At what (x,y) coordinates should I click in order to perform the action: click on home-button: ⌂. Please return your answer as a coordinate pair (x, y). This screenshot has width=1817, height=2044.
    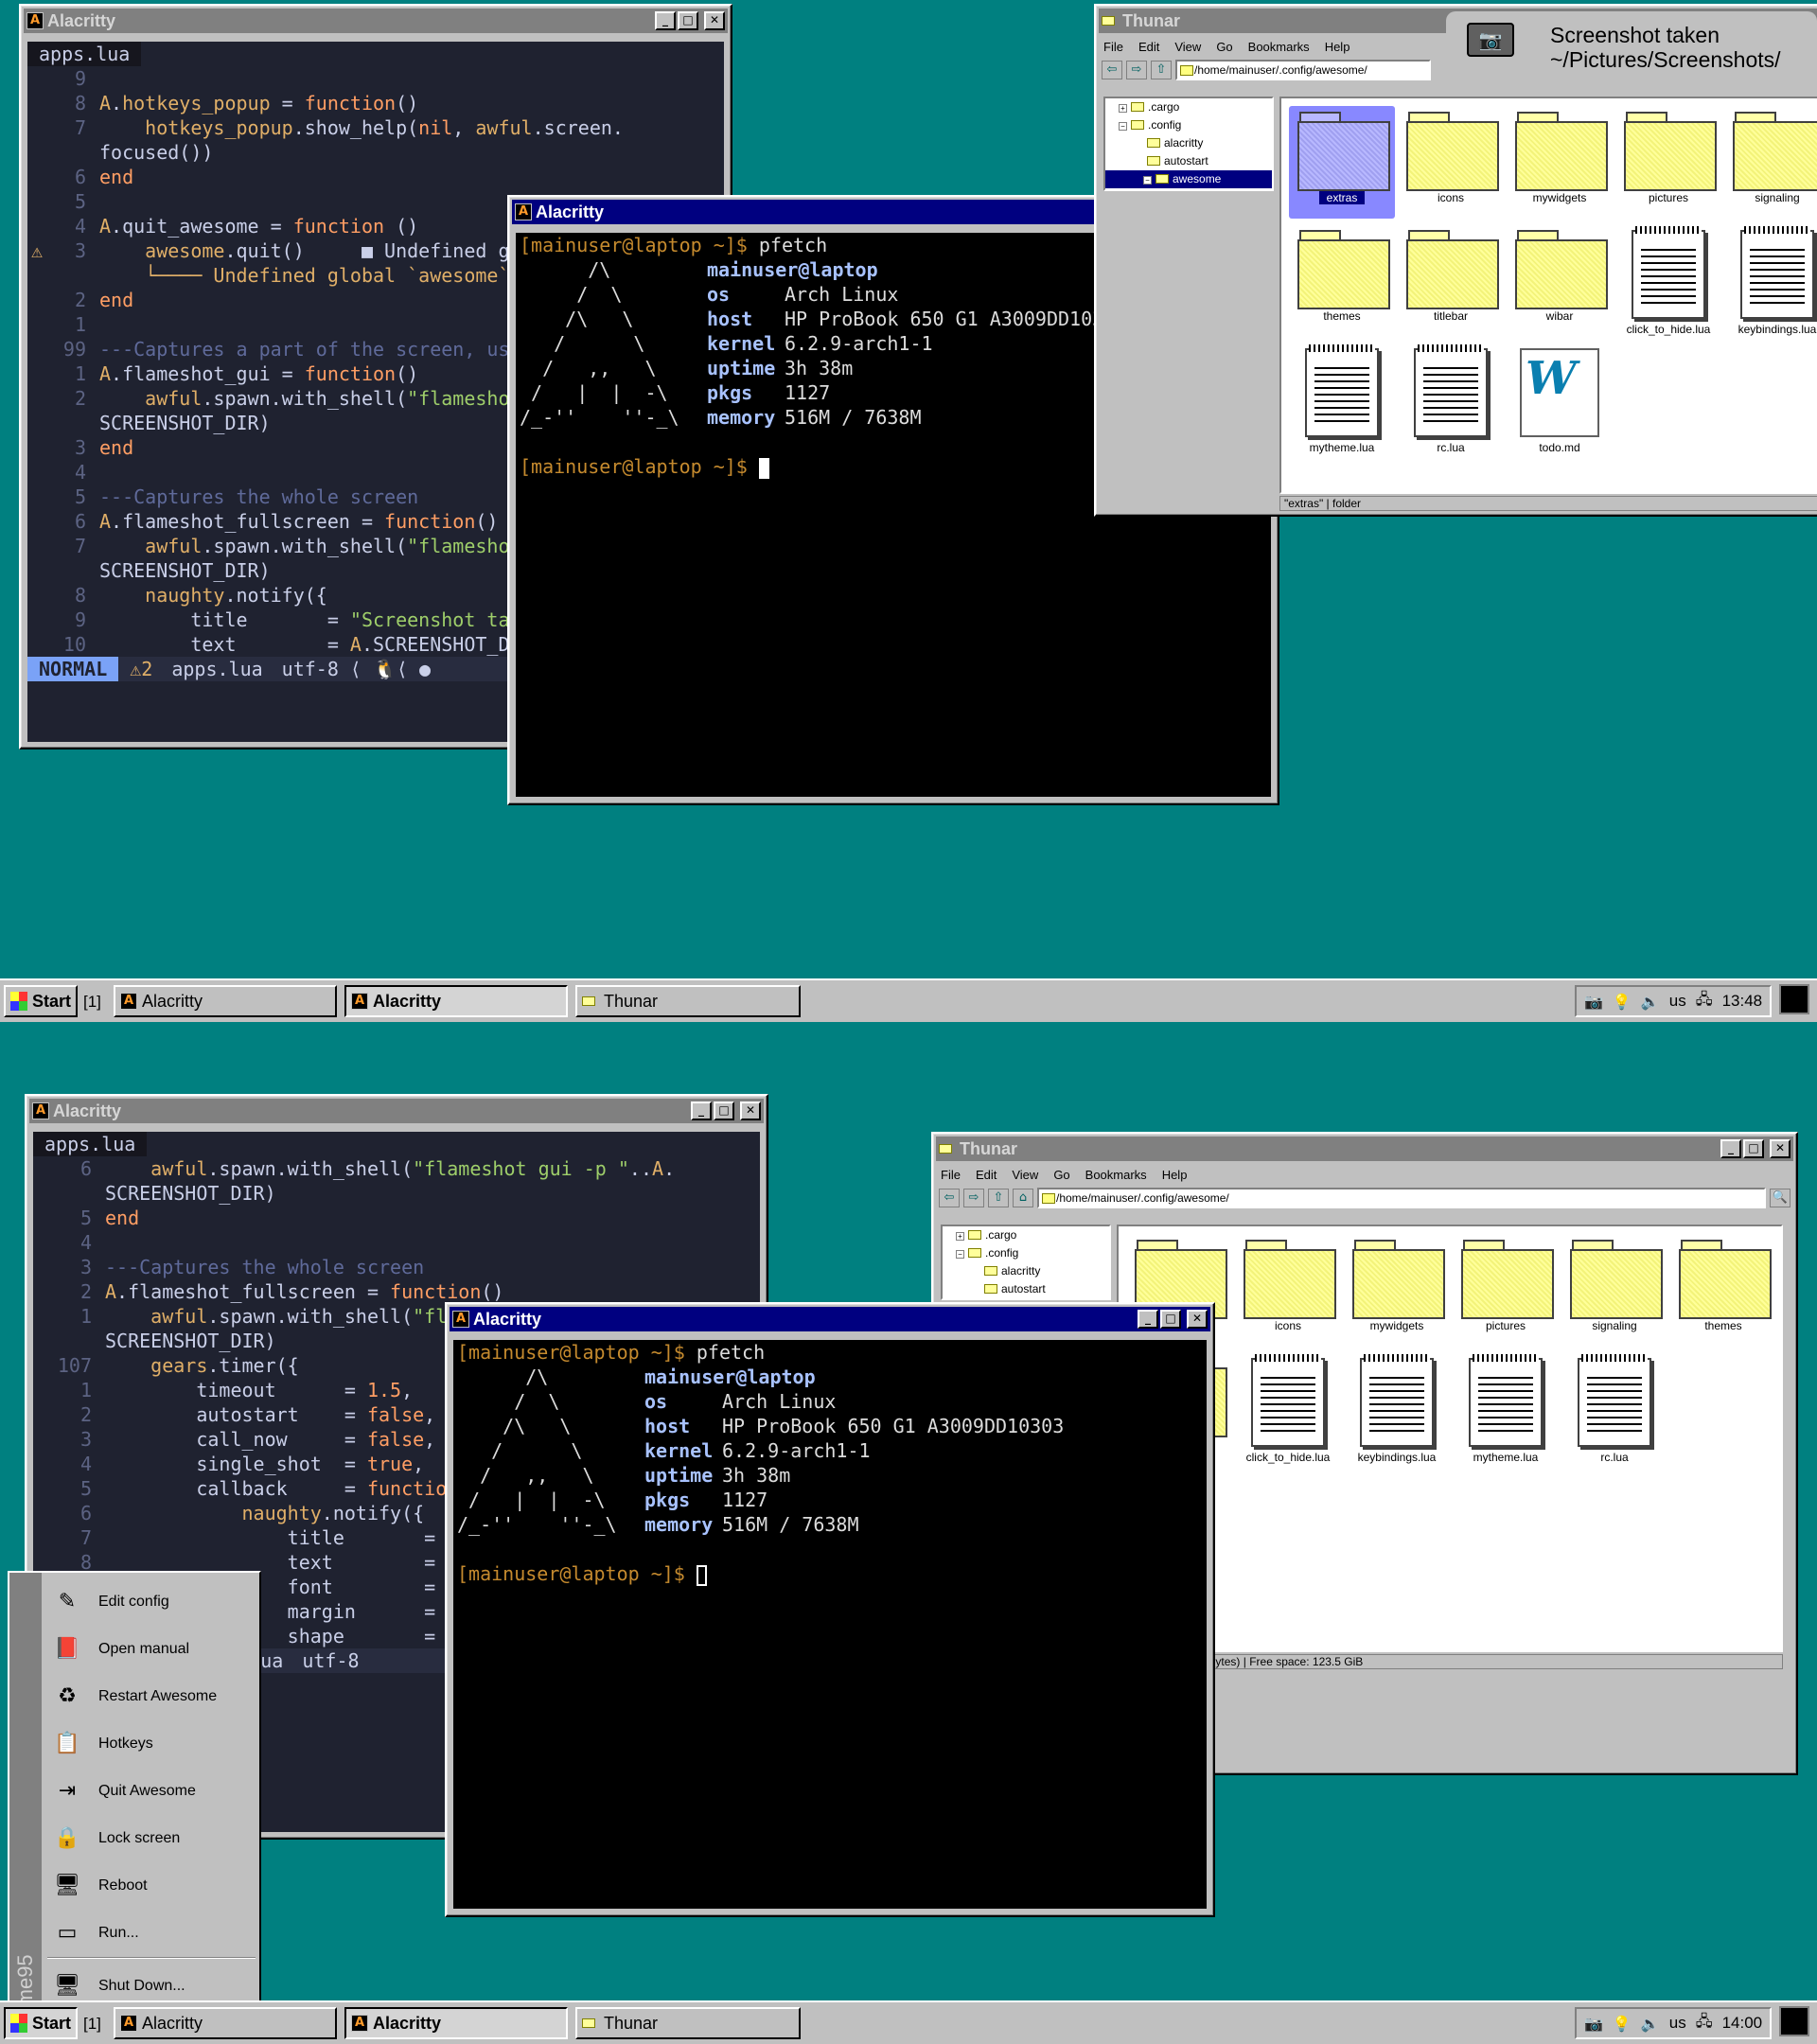
    Looking at the image, I should click on (1023, 1198).